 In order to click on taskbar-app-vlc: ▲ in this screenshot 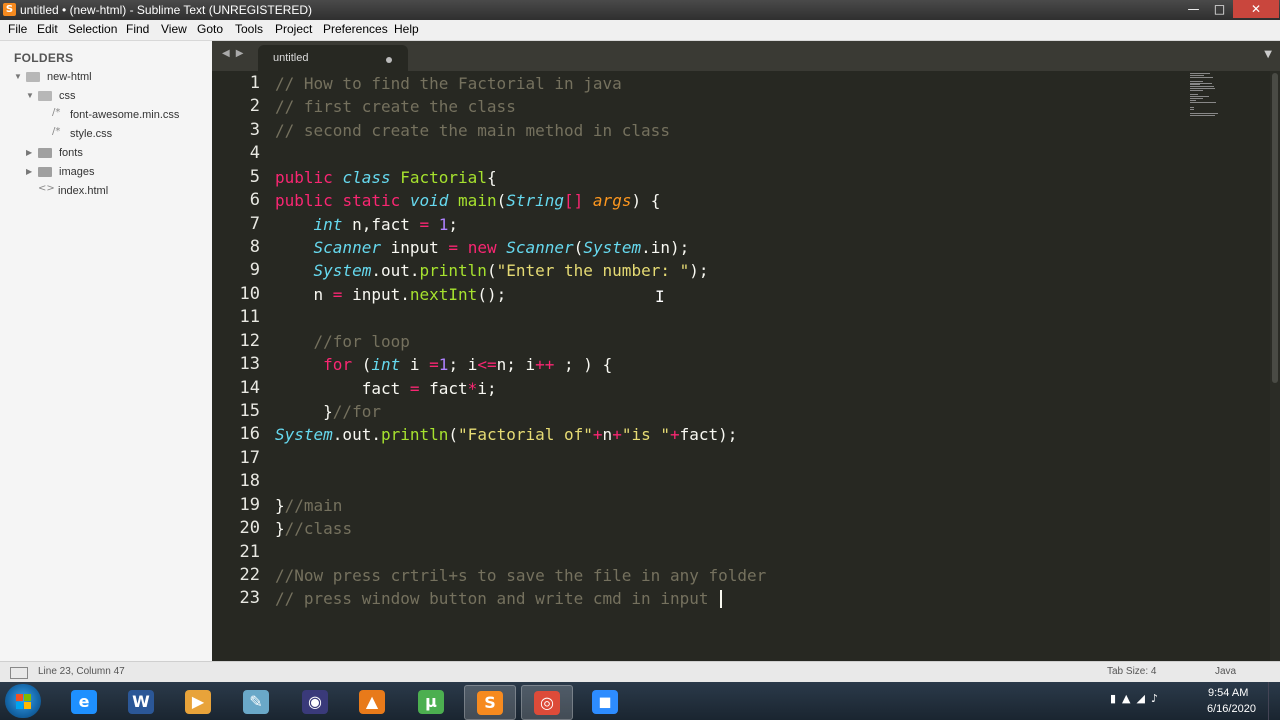, I will do `click(372, 701)`.